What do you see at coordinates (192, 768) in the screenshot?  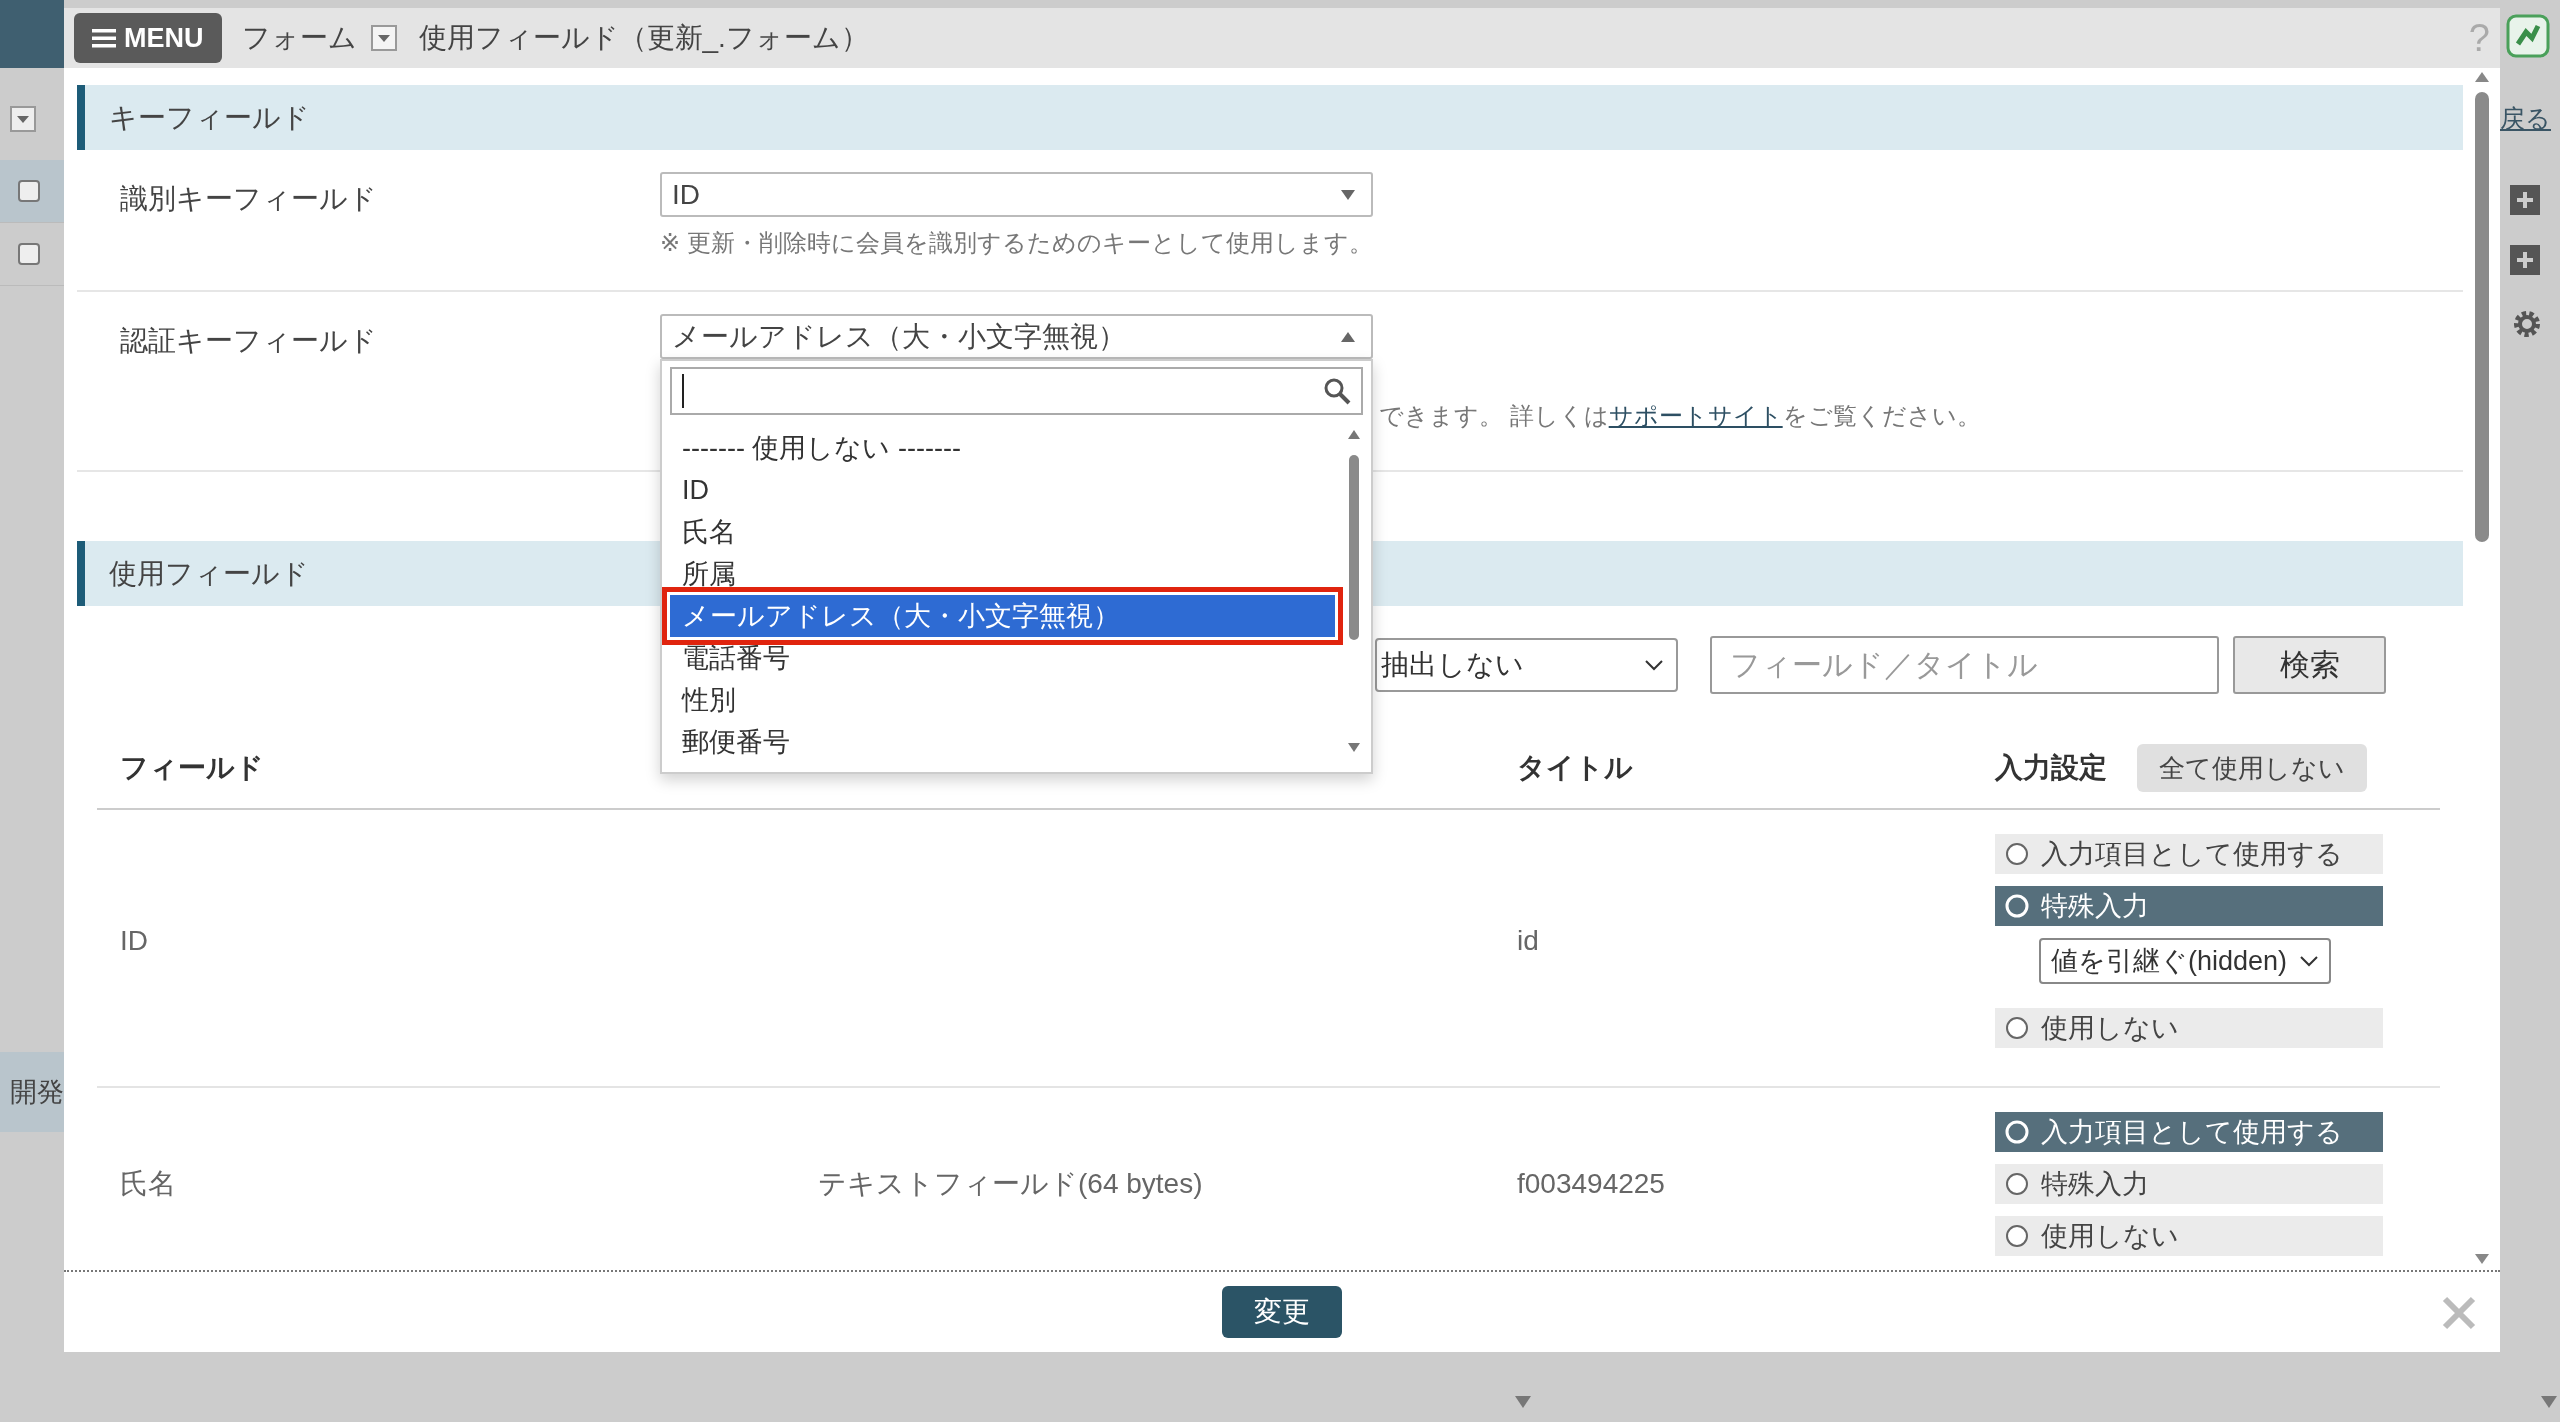 I see `column-header: フィールド` at bounding box center [192, 768].